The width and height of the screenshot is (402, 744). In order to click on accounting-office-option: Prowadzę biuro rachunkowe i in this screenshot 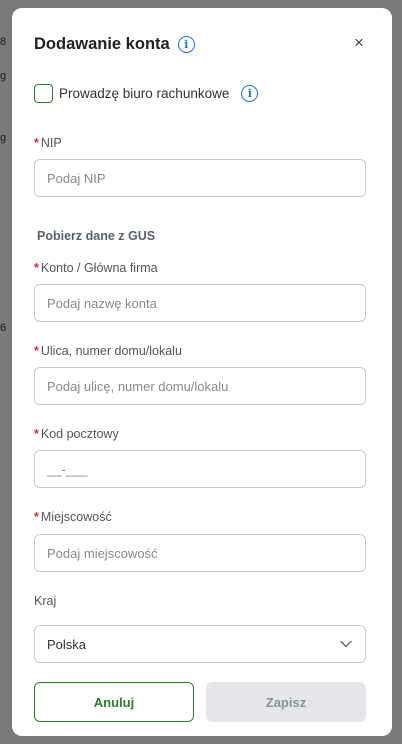, I will do `click(146, 93)`.